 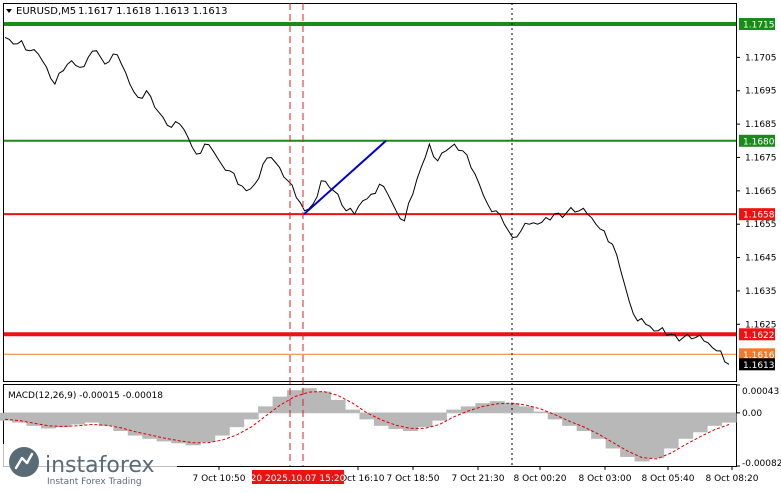 What do you see at coordinates (761, 58) in the screenshot?
I see `price-axis-label: 1.1705` at bounding box center [761, 58].